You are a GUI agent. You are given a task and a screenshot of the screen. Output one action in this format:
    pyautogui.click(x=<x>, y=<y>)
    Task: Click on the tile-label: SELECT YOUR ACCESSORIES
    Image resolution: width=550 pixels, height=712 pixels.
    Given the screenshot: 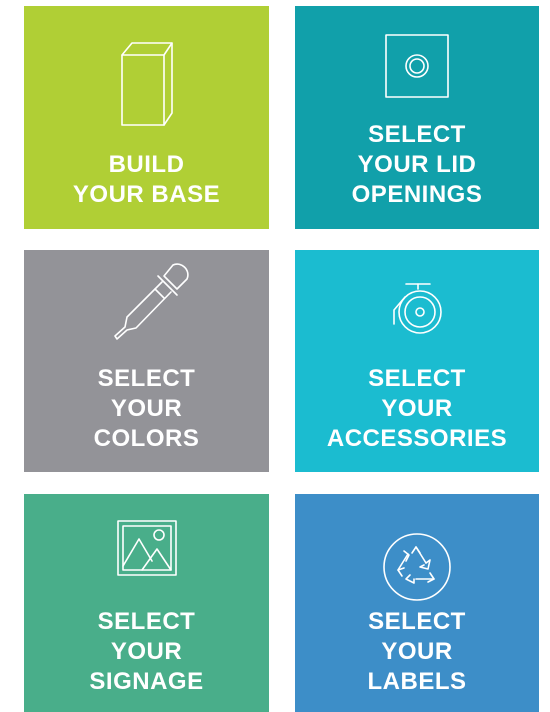 What is the action you would take?
    pyautogui.click(x=417, y=408)
    